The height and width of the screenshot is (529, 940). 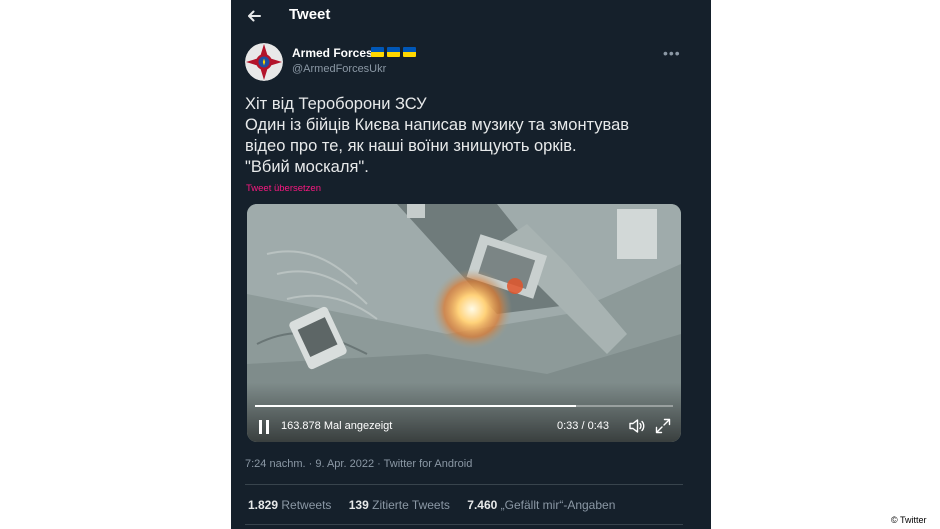 I want to click on video-time: 0:33 / 0:43, so click(x=583, y=426).